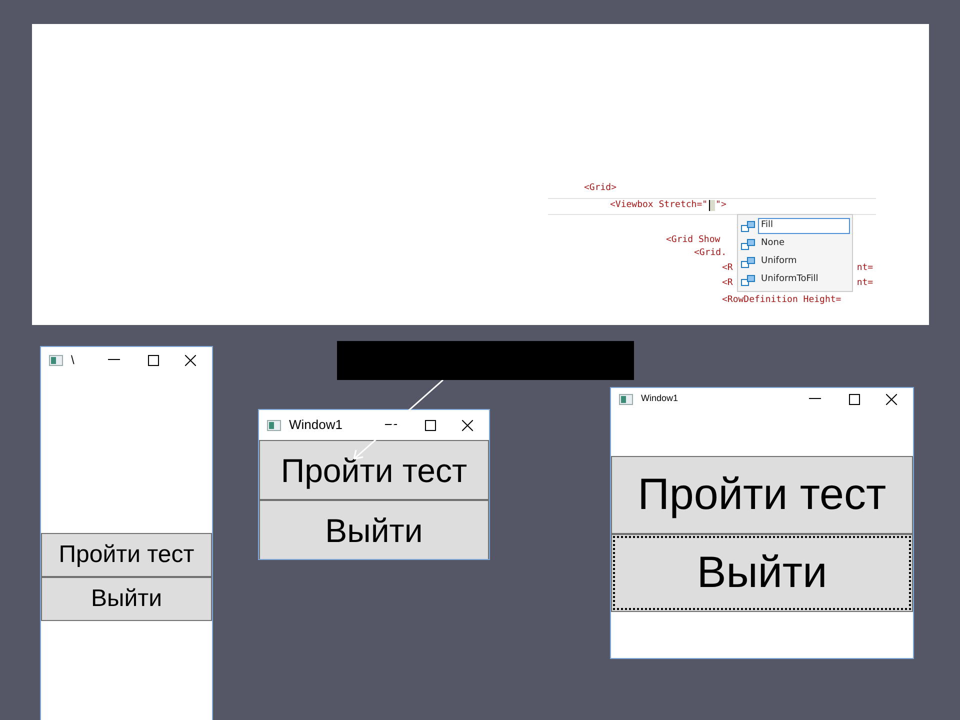  What do you see at coordinates (711, 206) in the screenshot?
I see `text-cursor` at bounding box center [711, 206].